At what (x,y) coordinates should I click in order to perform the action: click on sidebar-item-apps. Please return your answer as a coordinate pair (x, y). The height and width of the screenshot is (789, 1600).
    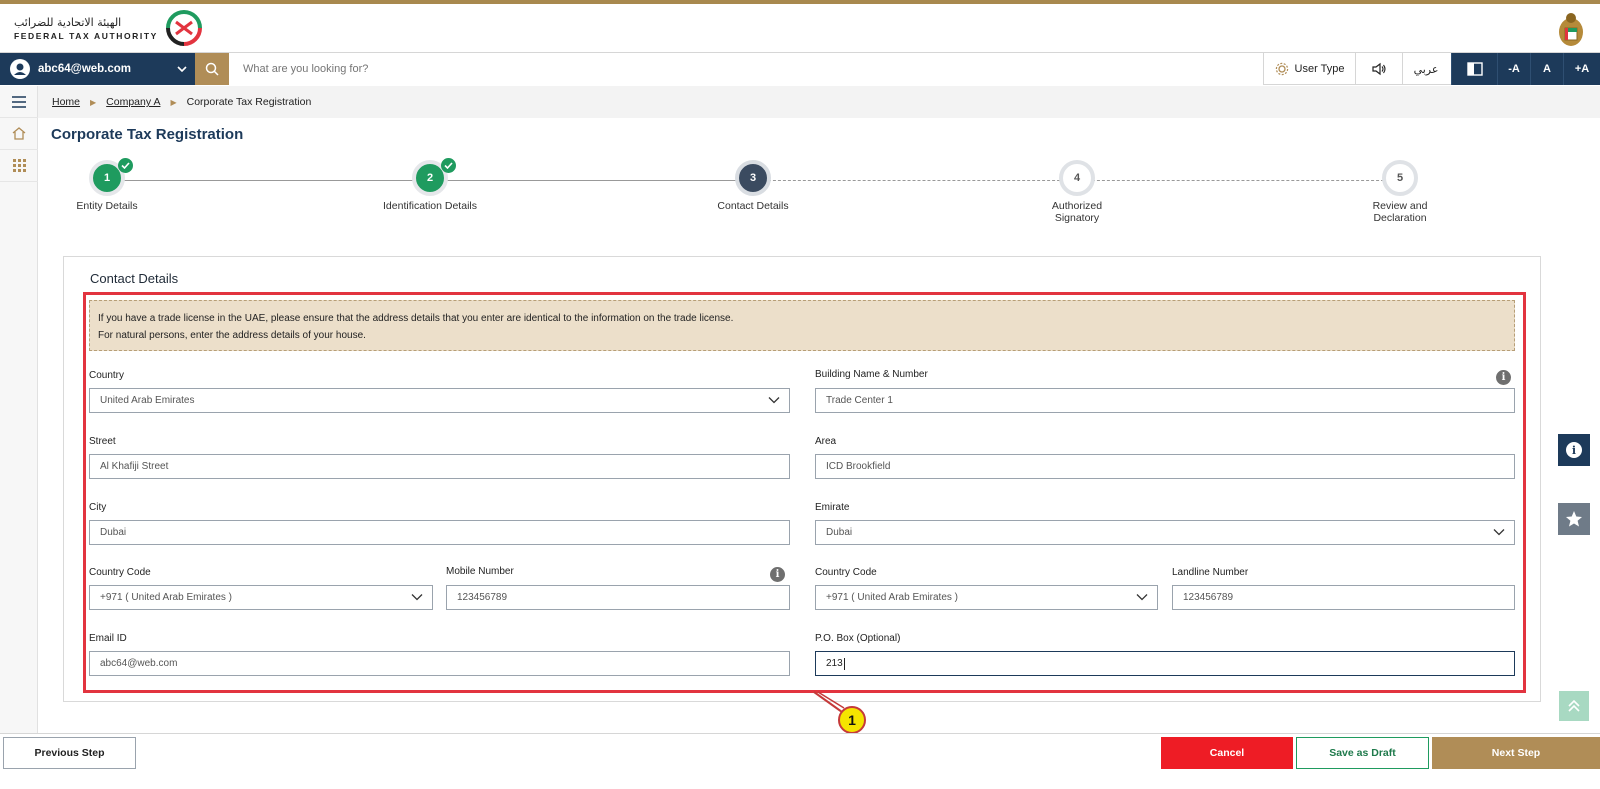
    Looking at the image, I should click on (19, 166).